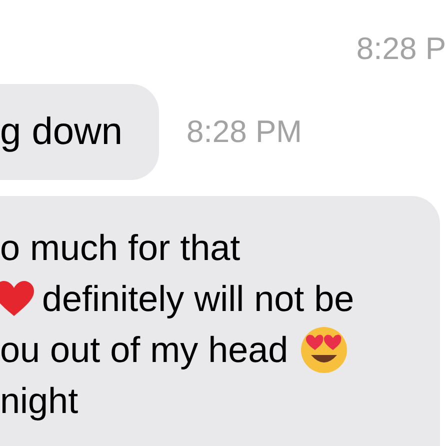 The width and height of the screenshot is (446, 446). I want to click on message-text: g down, so click(61, 132).